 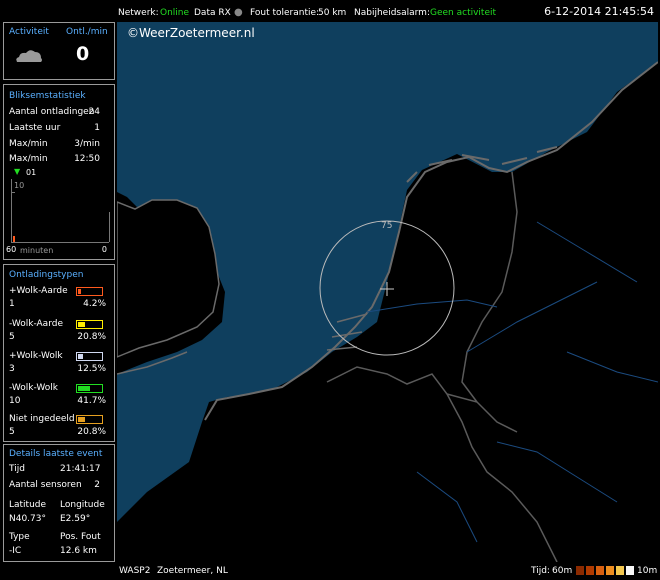 What do you see at coordinates (80, 537) in the screenshot?
I see `event-position-error-label: Pos. Fout` at bounding box center [80, 537].